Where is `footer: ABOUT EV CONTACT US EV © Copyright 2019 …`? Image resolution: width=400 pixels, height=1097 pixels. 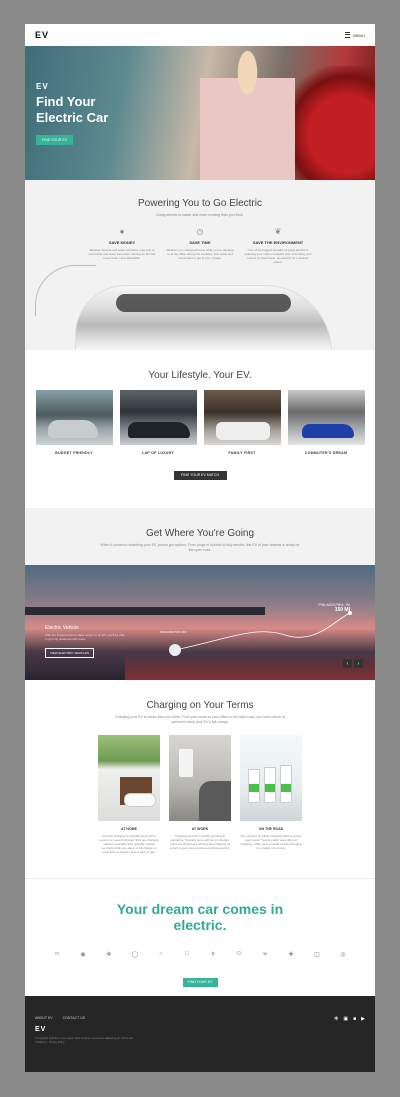
footer: ABOUT EV CONTACT US EV © Copyright 2019 … is located at coordinates (200, 1034).